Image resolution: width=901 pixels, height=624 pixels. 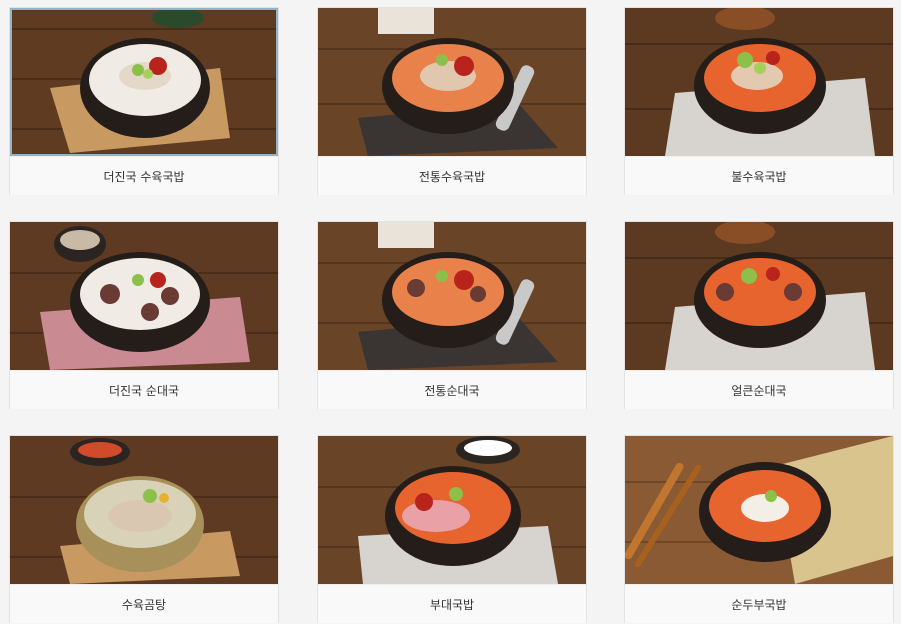 I want to click on menu-card-7: 수육곰탕, so click(x=144, y=529).